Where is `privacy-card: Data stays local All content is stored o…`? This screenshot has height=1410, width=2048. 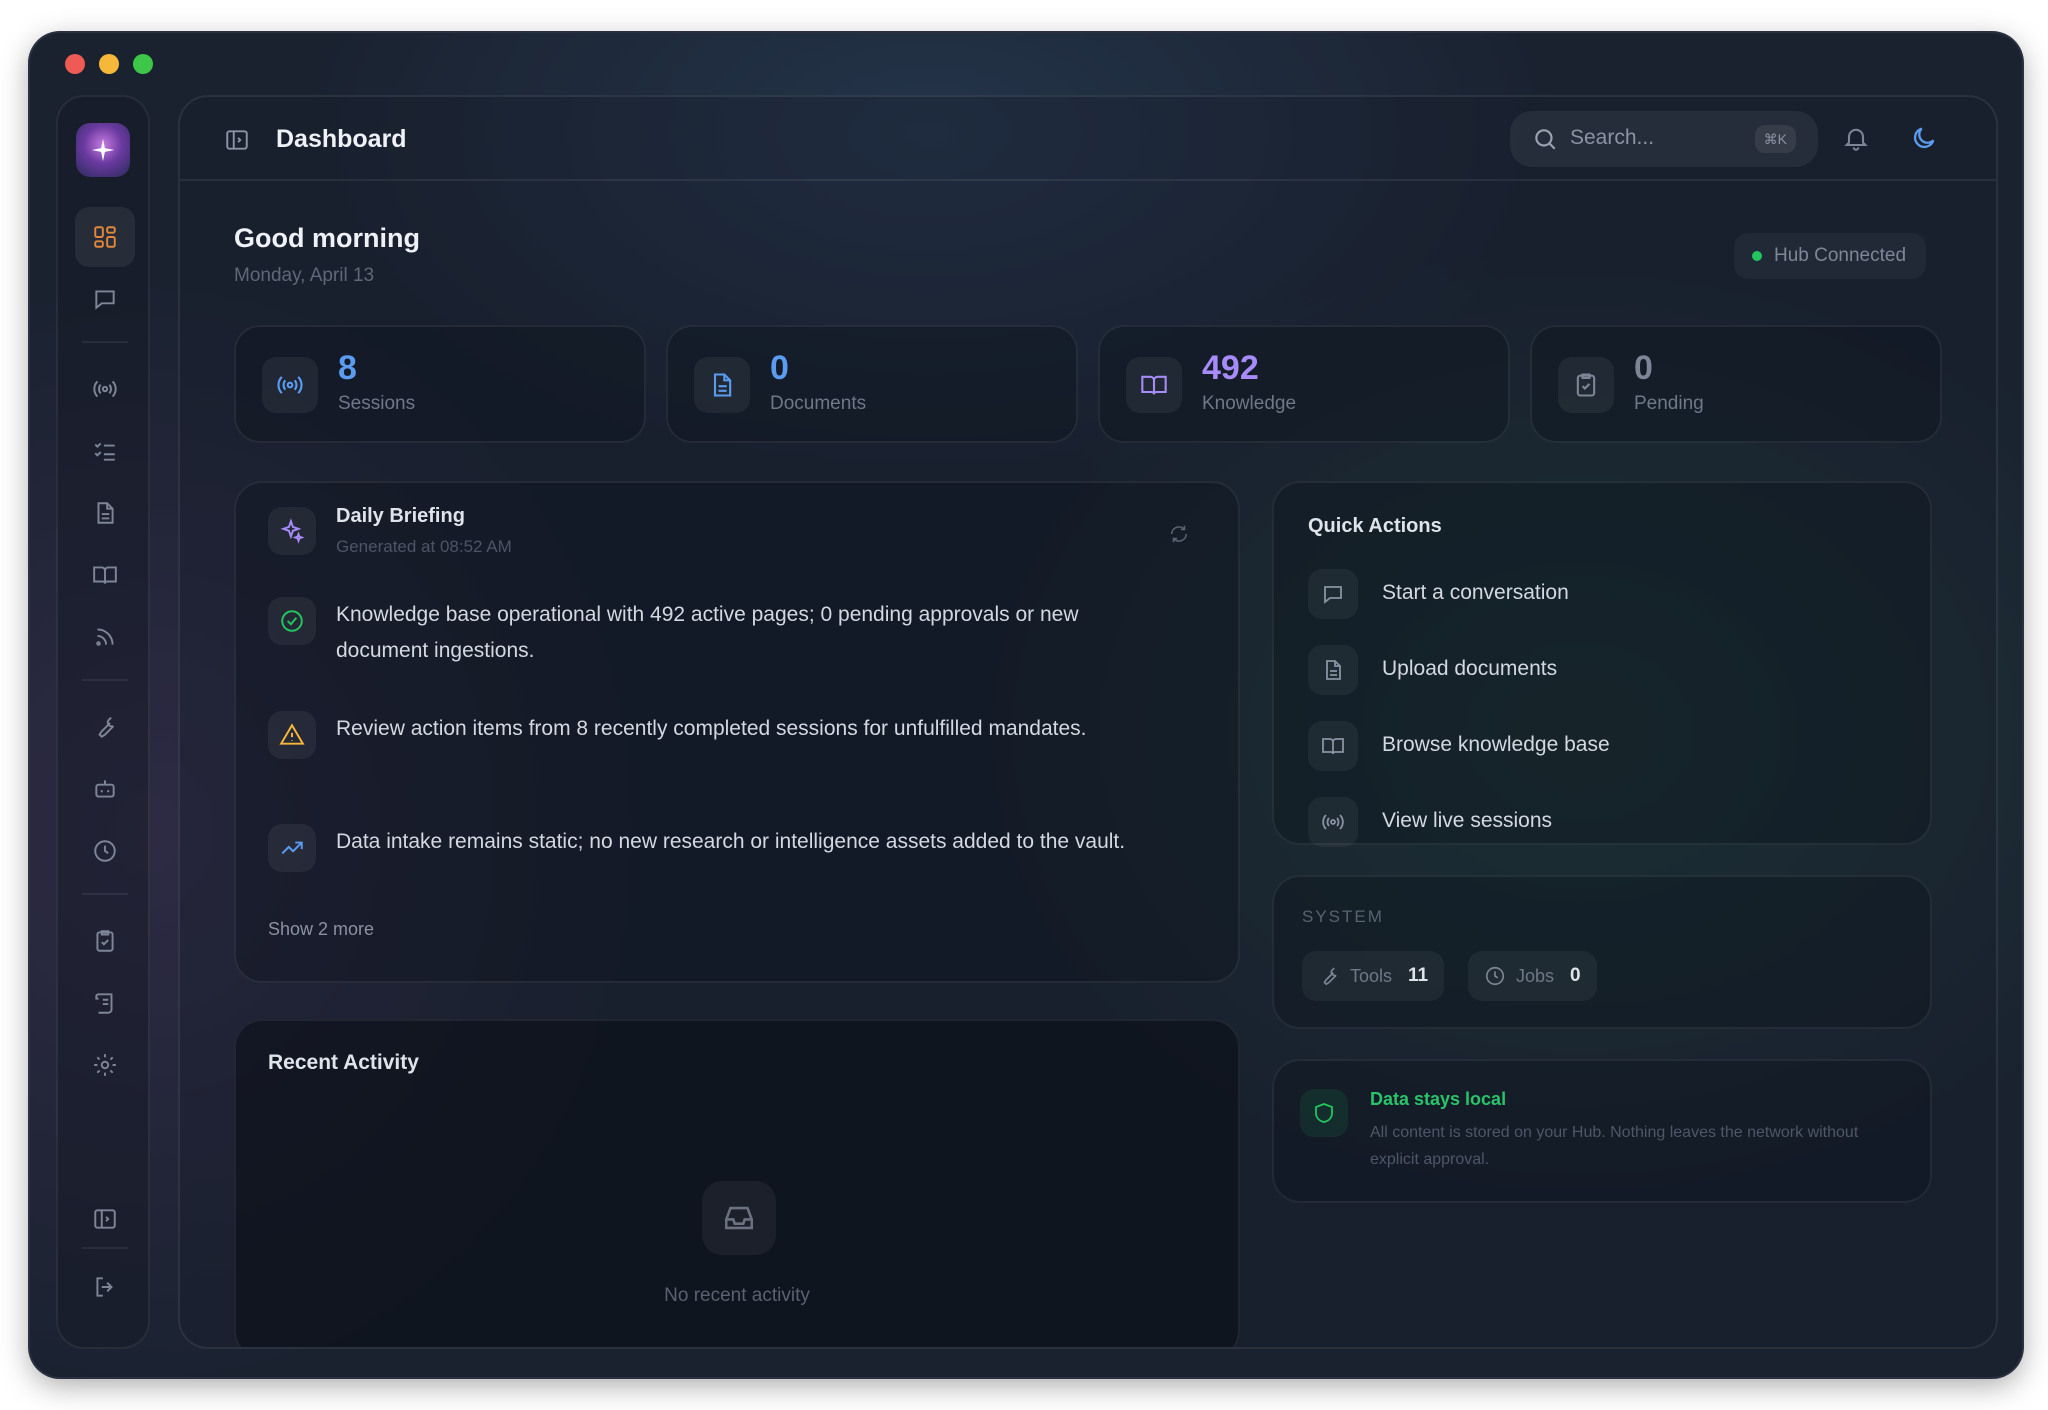 privacy-card: Data stays local All content is stored o… is located at coordinates (1602, 1131).